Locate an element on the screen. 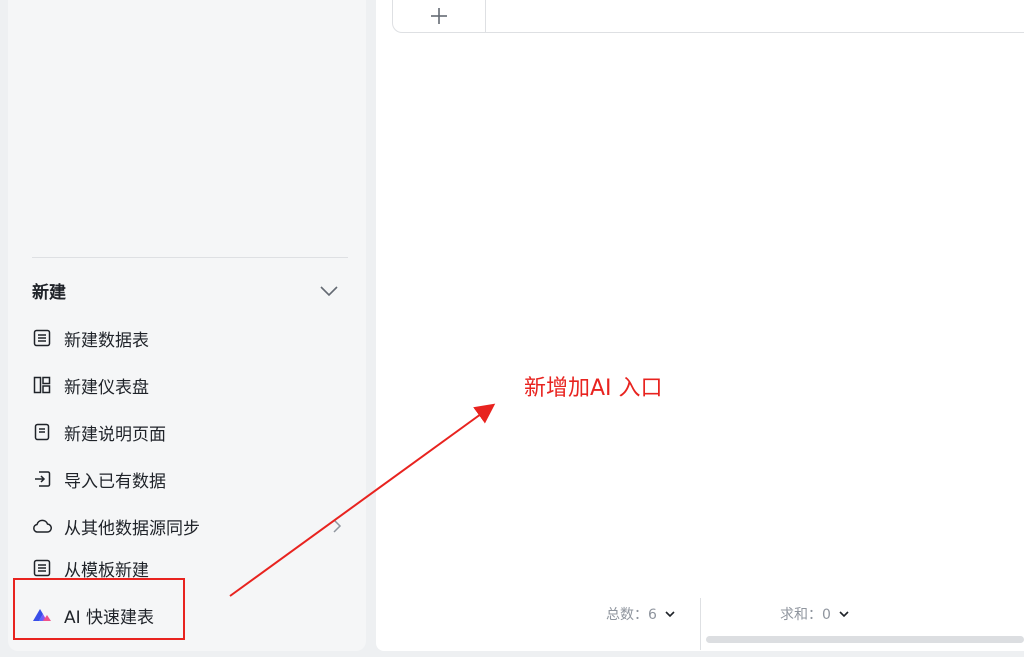  cloud-icon is located at coordinates (42, 526).